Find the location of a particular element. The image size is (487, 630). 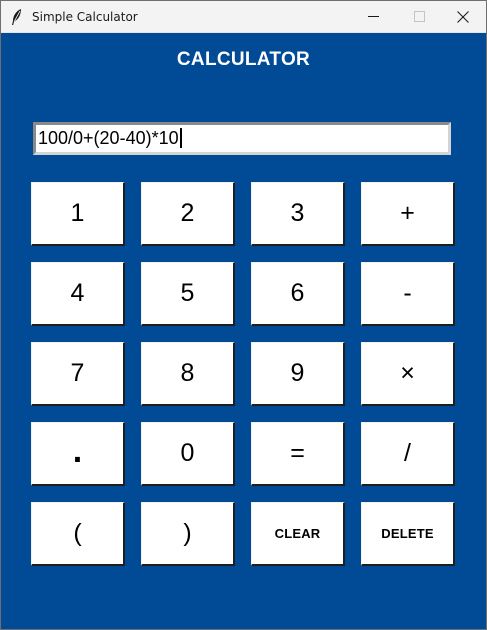

maximize-button is located at coordinates (419, 16).